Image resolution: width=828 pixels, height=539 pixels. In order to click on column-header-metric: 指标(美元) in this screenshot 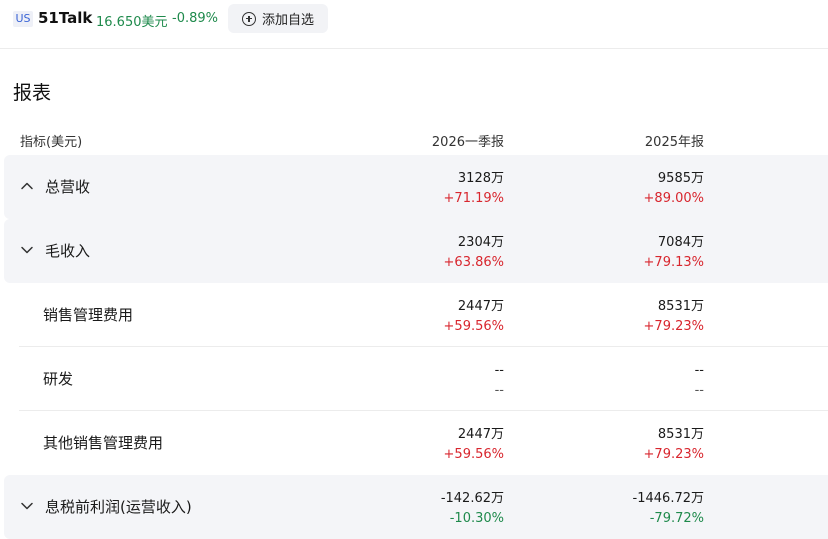, I will do `click(51, 142)`.